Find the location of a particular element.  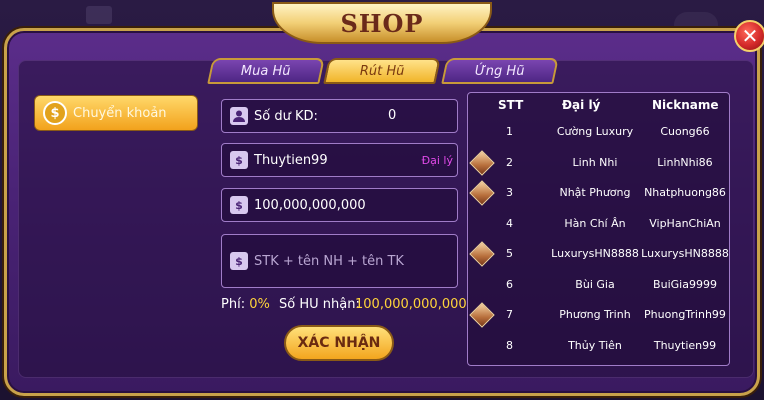

row-nickname: VipHanChiAn is located at coordinates (685, 223).